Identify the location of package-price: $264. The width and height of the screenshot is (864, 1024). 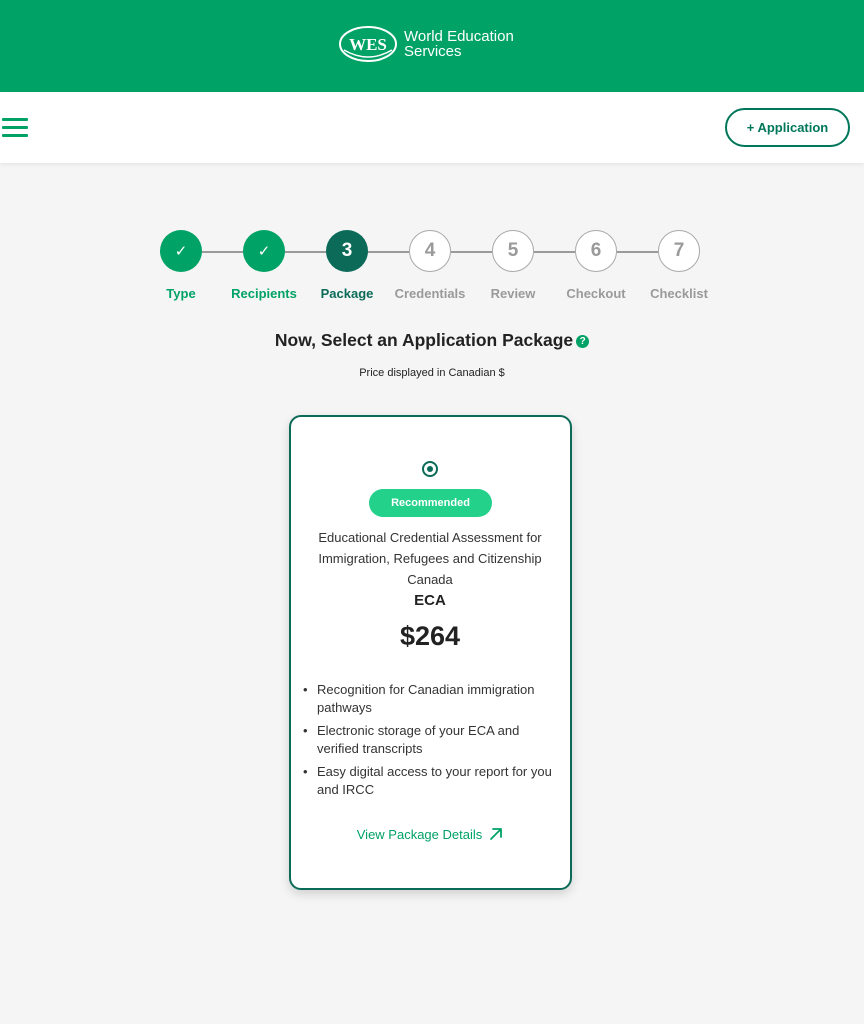
(430, 636).